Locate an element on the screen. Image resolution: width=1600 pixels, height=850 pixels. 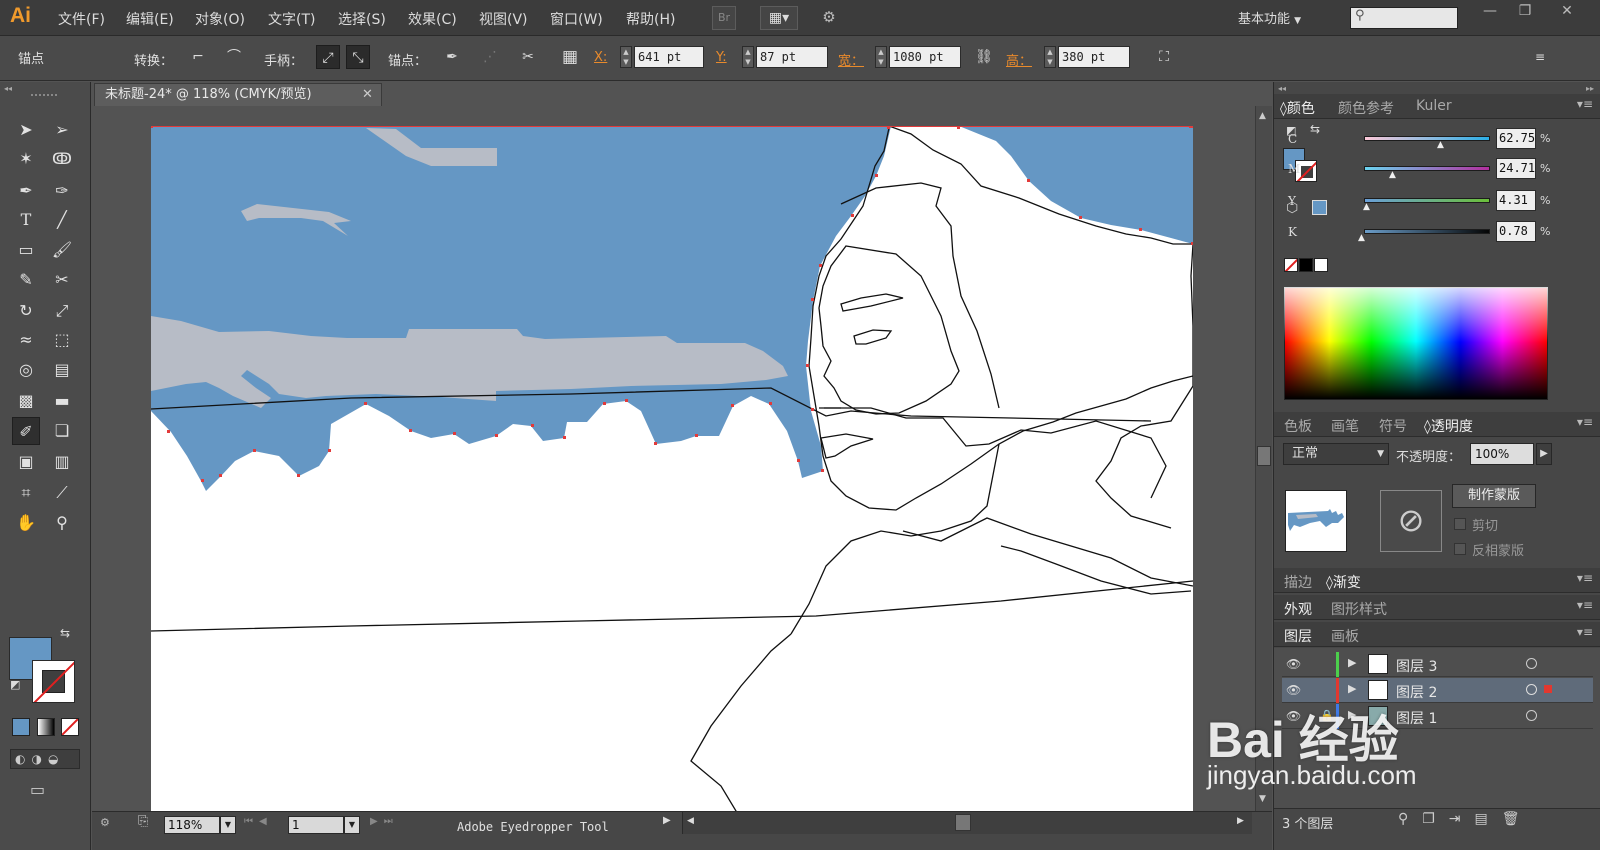
zoom-tool-icon: ⚲ is located at coordinates (62, 523).